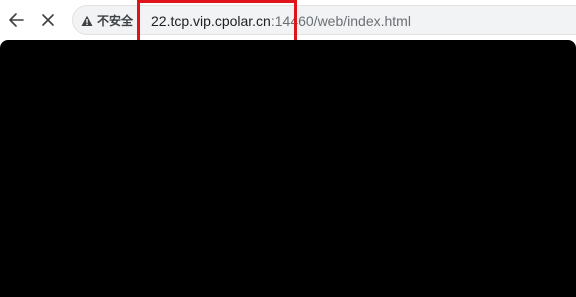 This screenshot has width=576, height=297. I want to click on close-icon, so click(48, 20).